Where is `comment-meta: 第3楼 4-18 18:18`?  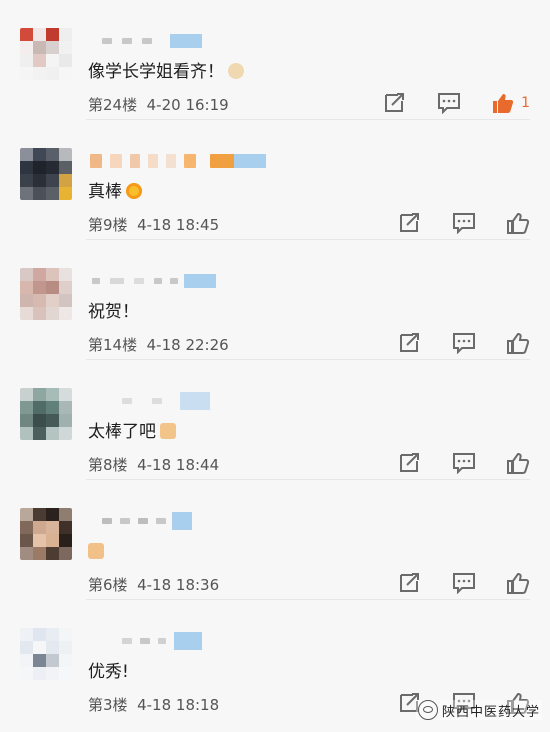 comment-meta: 第3楼 4-18 18:18 is located at coordinates (153, 704).